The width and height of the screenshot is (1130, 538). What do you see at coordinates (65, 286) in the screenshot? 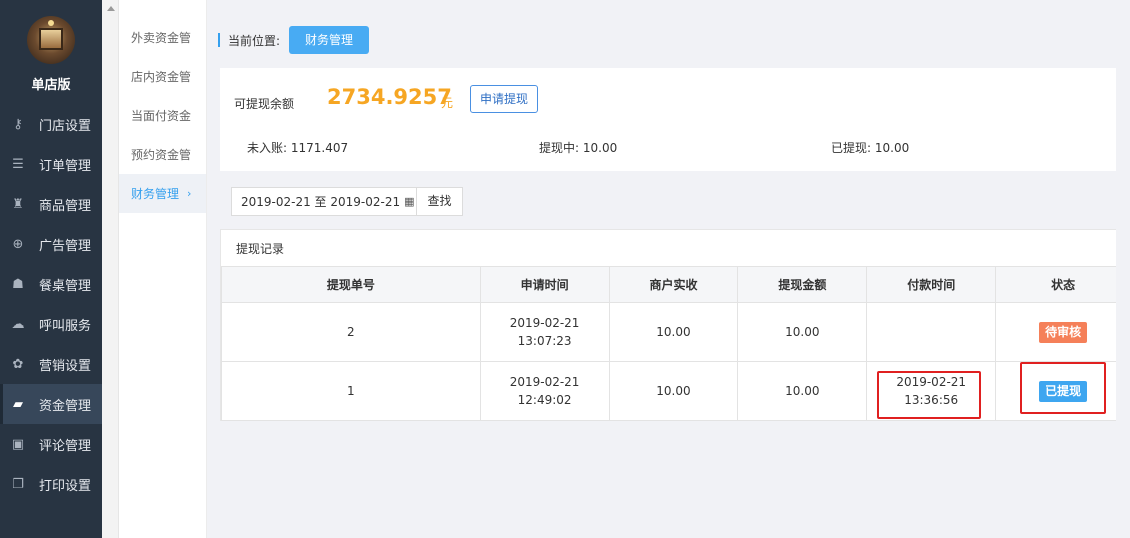
I see `sidebar-item-label: 餐桌管理` at bounding box center [65, 286].